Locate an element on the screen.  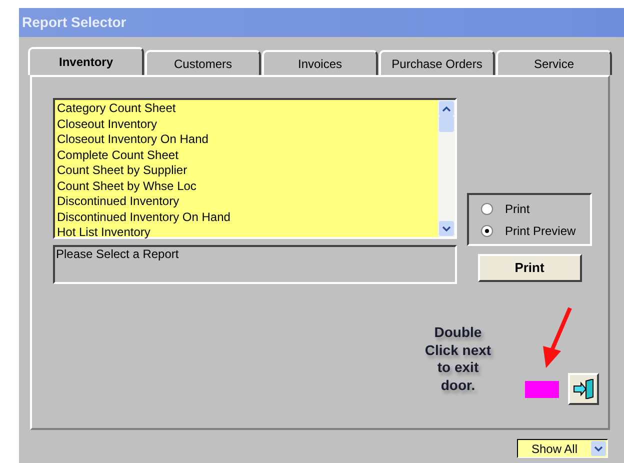
report-item: Closeout Inventory is located at coordinates (247, 124).